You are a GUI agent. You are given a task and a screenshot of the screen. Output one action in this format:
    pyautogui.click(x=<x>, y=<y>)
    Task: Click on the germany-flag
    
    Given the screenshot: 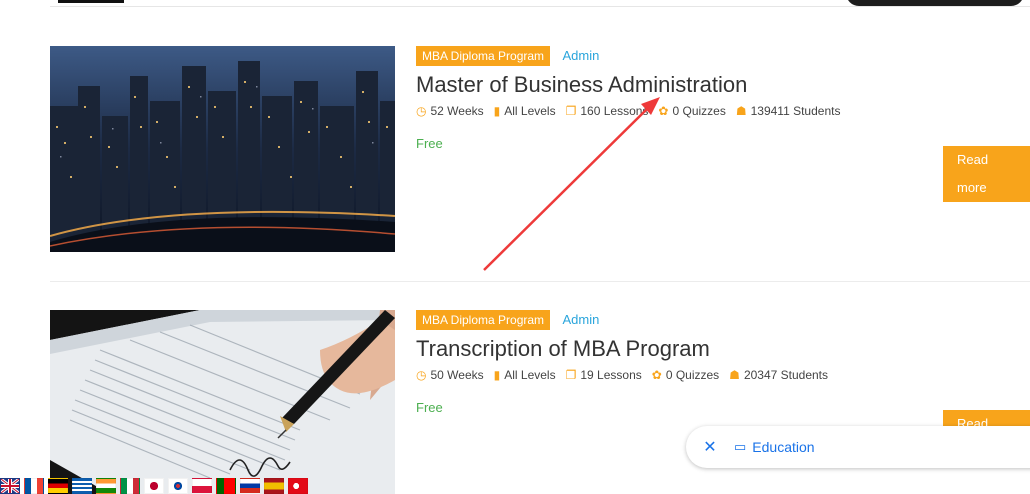 What is the action you would take?
    pyautogui.click(x=58, y=486)
    